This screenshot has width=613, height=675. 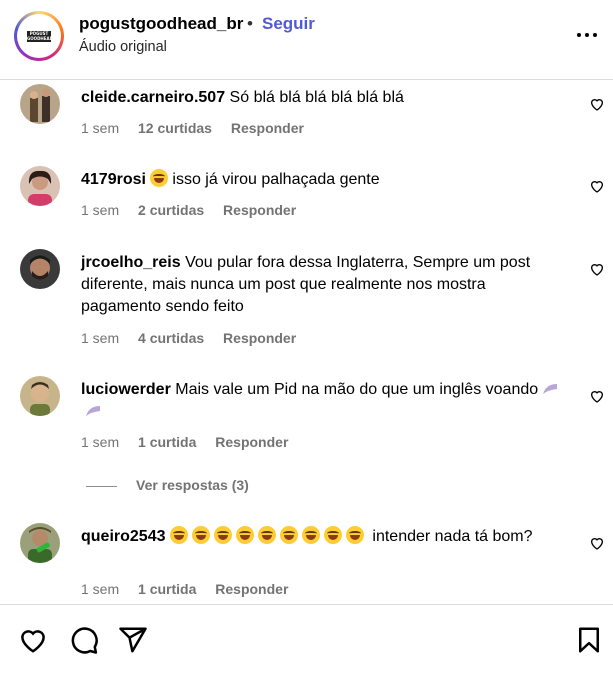 I want to click on logo-text-line2: GOODHEAD, so click(x=40, y=38).